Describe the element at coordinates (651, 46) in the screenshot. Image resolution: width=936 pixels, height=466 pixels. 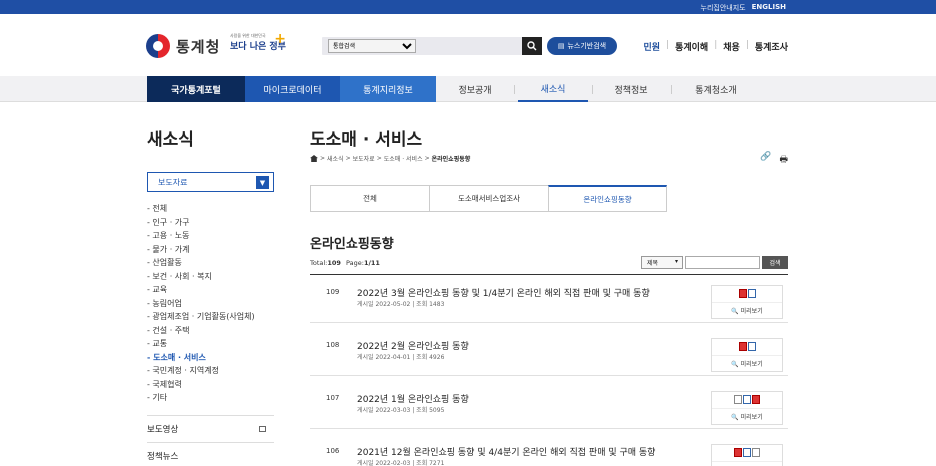
I see `util-civil: 민원` at that location.